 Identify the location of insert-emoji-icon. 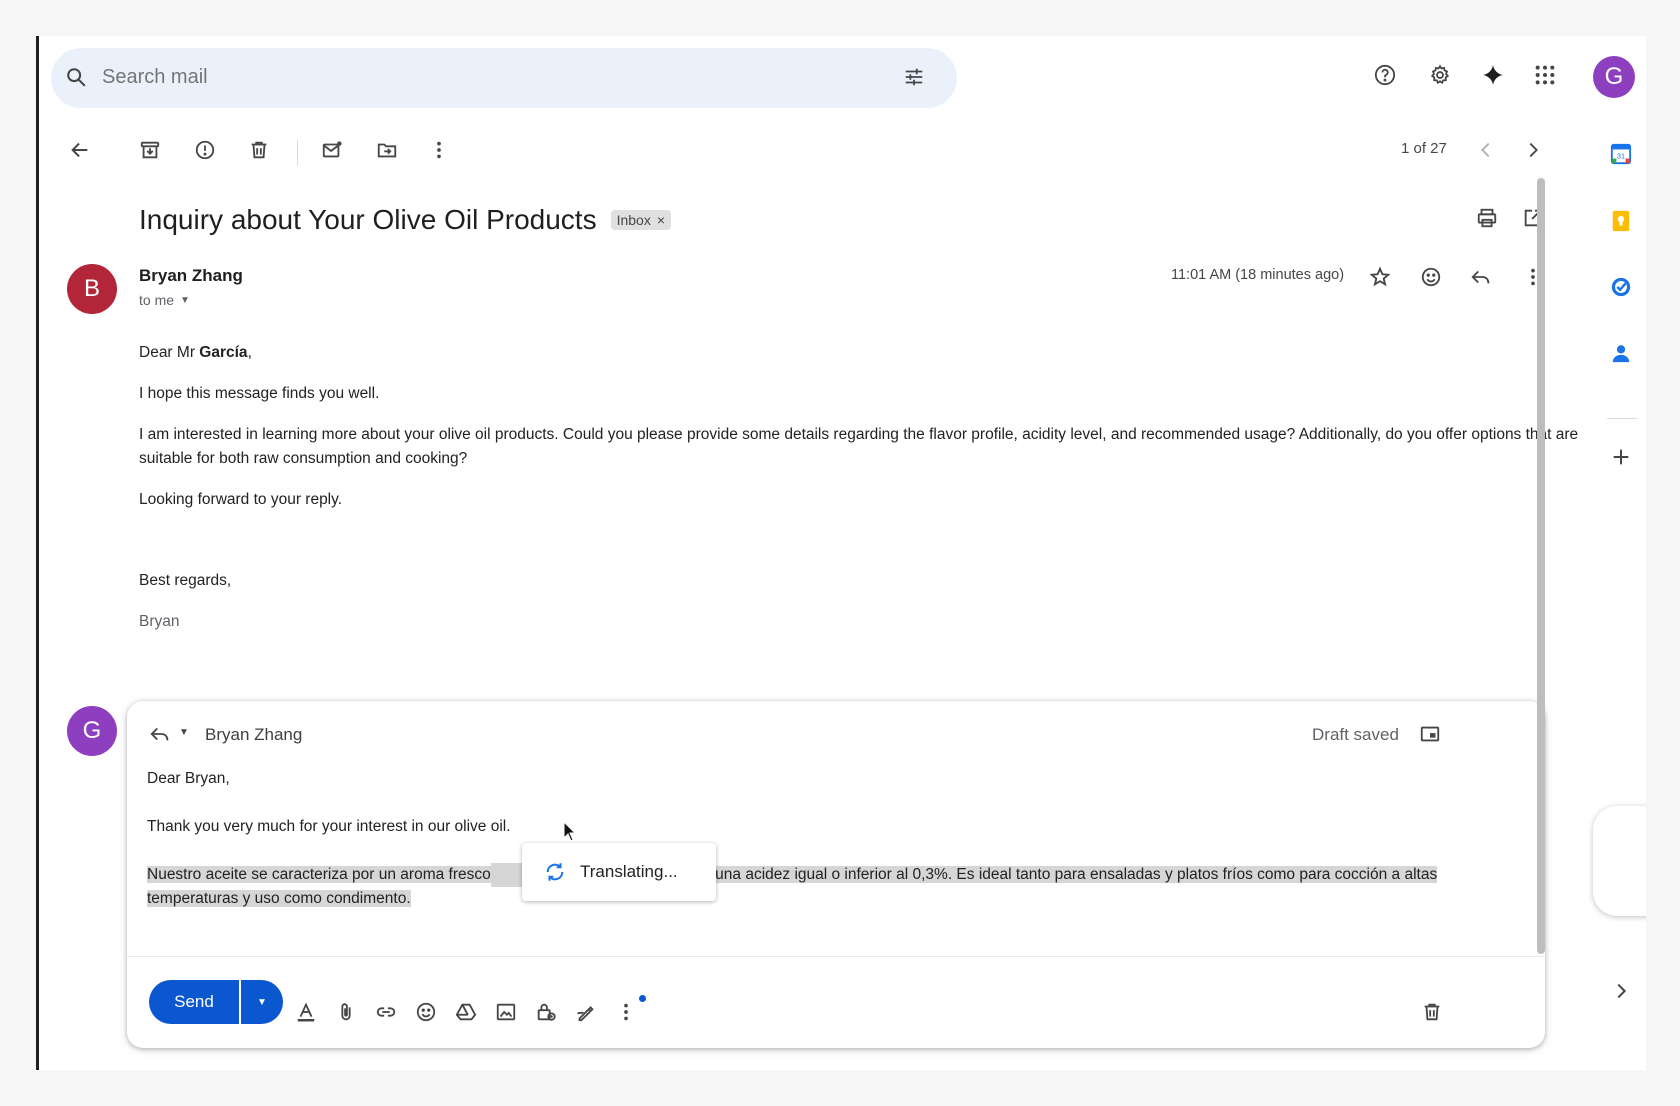
(426, 1012).